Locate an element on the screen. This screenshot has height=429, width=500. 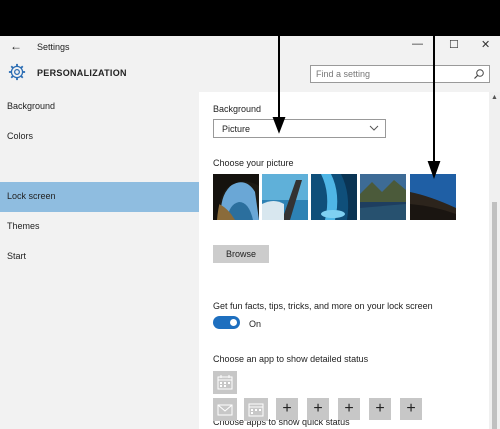
chevron-down-icon is located at coordinates (374, 128).